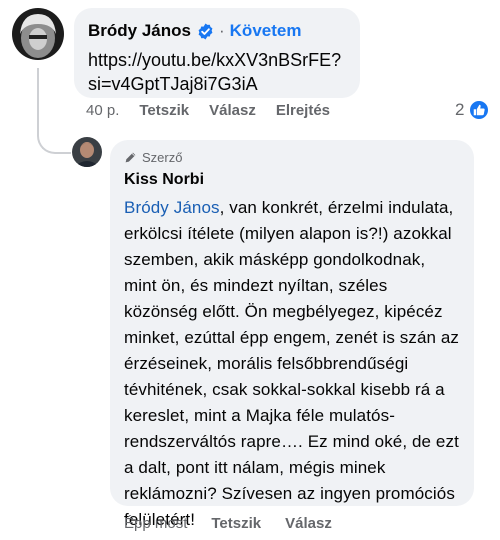  What do you see at coordinates (172, 207) in the screenshot?
I see `mention-link: Bródy János` at bounding box center [172, 207].